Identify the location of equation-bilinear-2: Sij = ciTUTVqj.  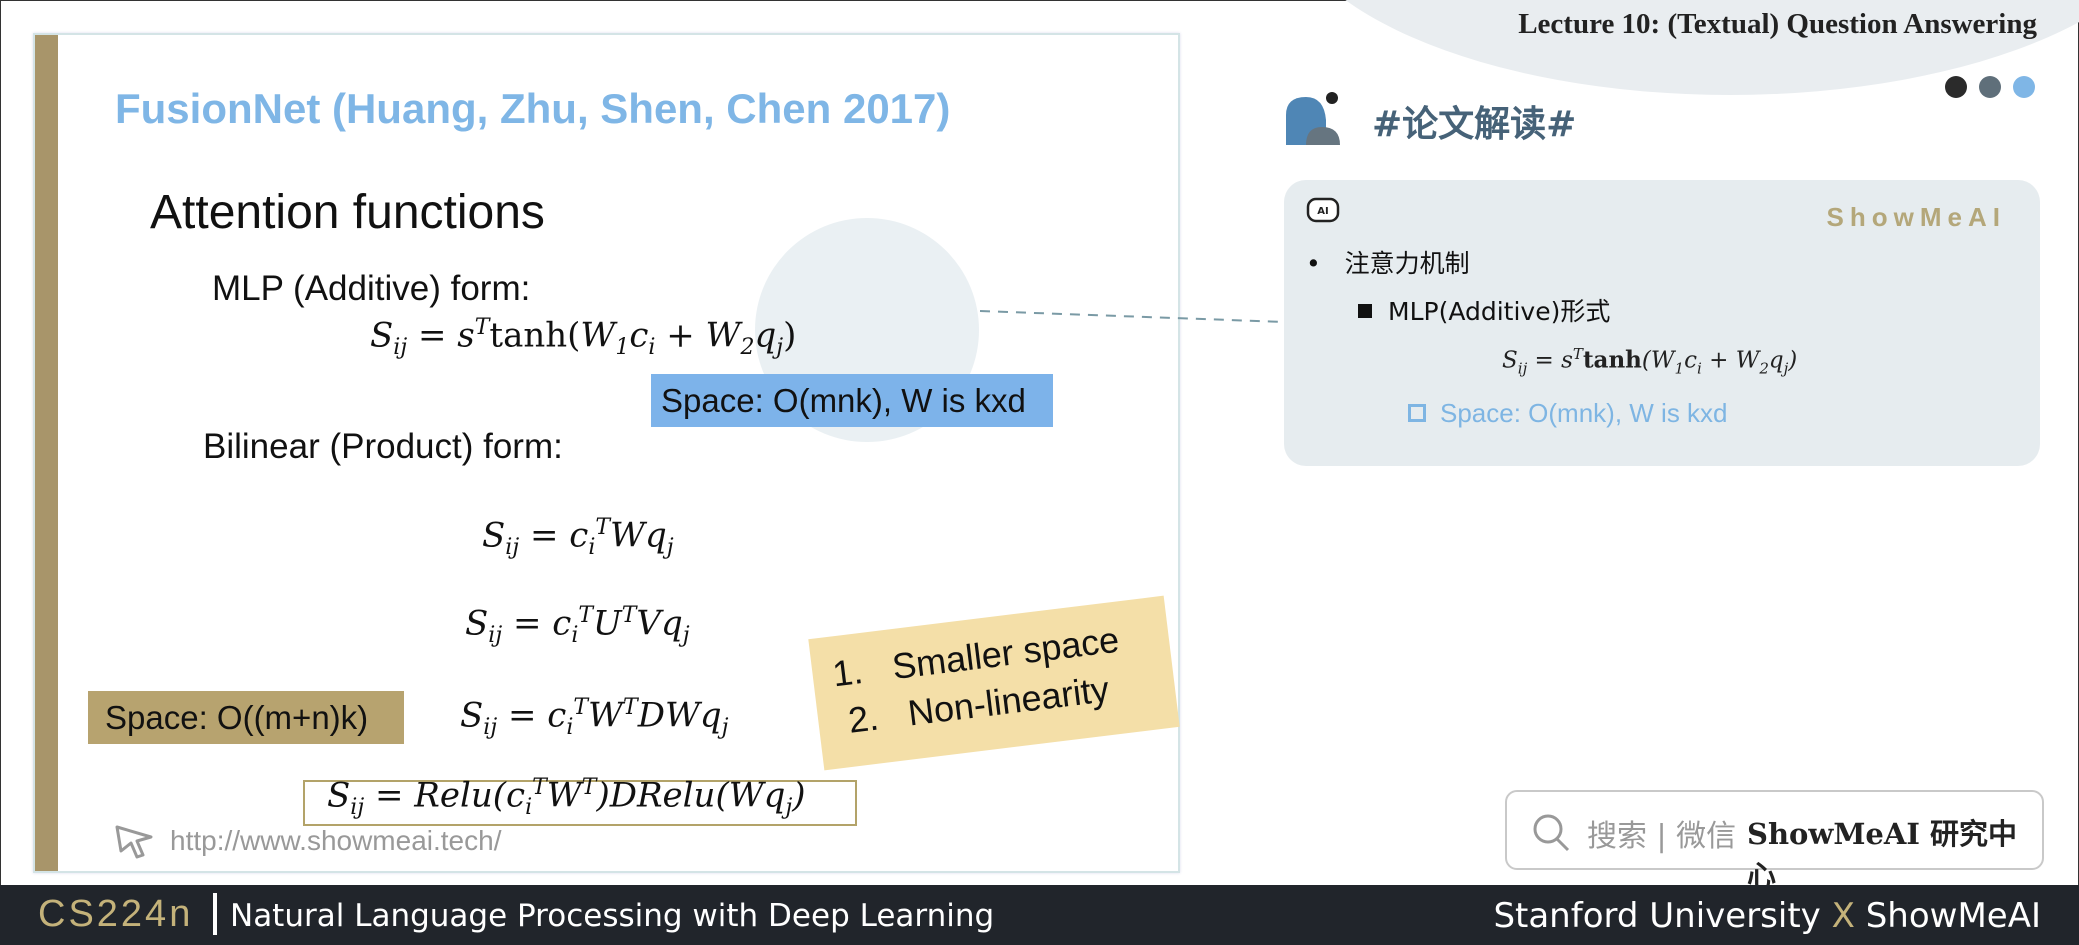
(577, 626).